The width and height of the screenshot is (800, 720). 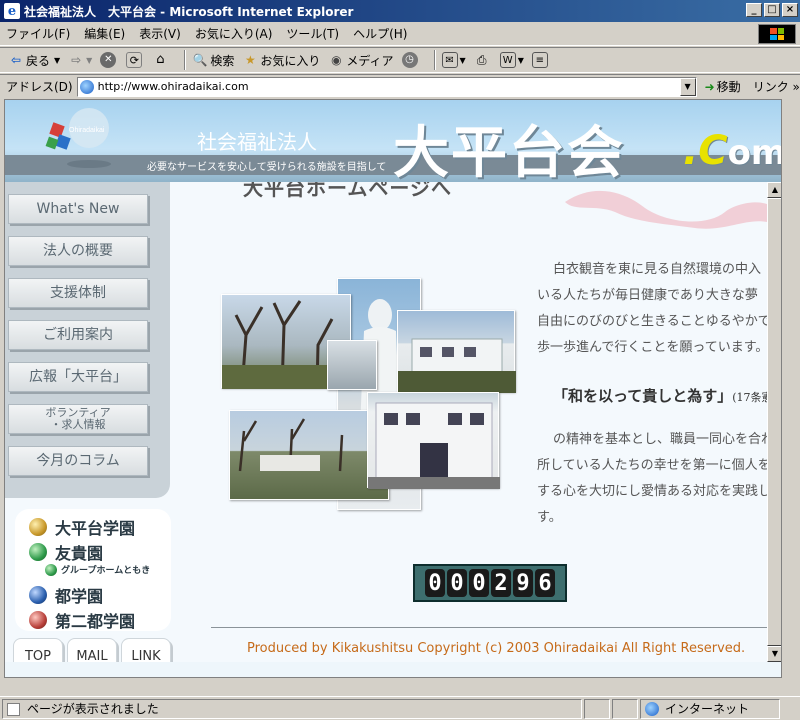 What do you see at coordinates (483, 60) in the screenshot?
I see `print-button: ⎙` at bounding box center [483, 60].